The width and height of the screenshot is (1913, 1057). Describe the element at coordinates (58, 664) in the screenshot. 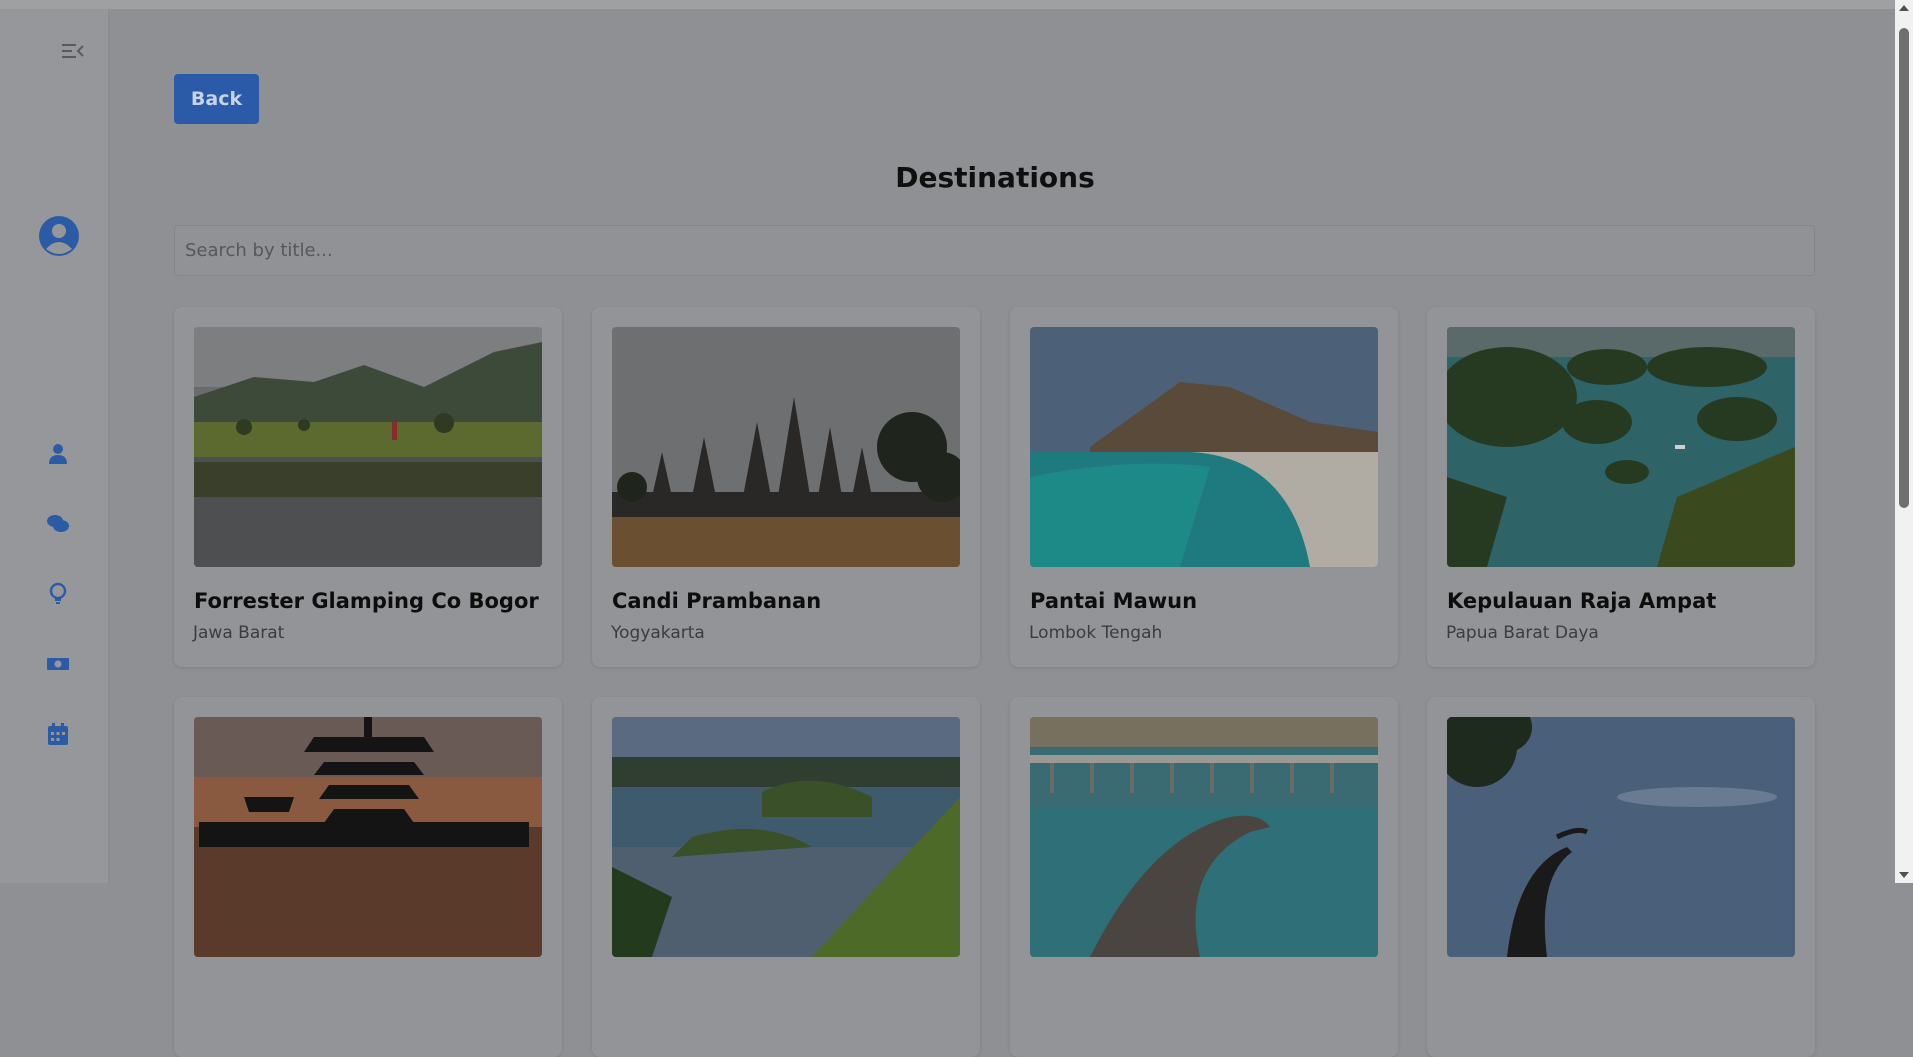

I see `money-bill-icon` at that location.